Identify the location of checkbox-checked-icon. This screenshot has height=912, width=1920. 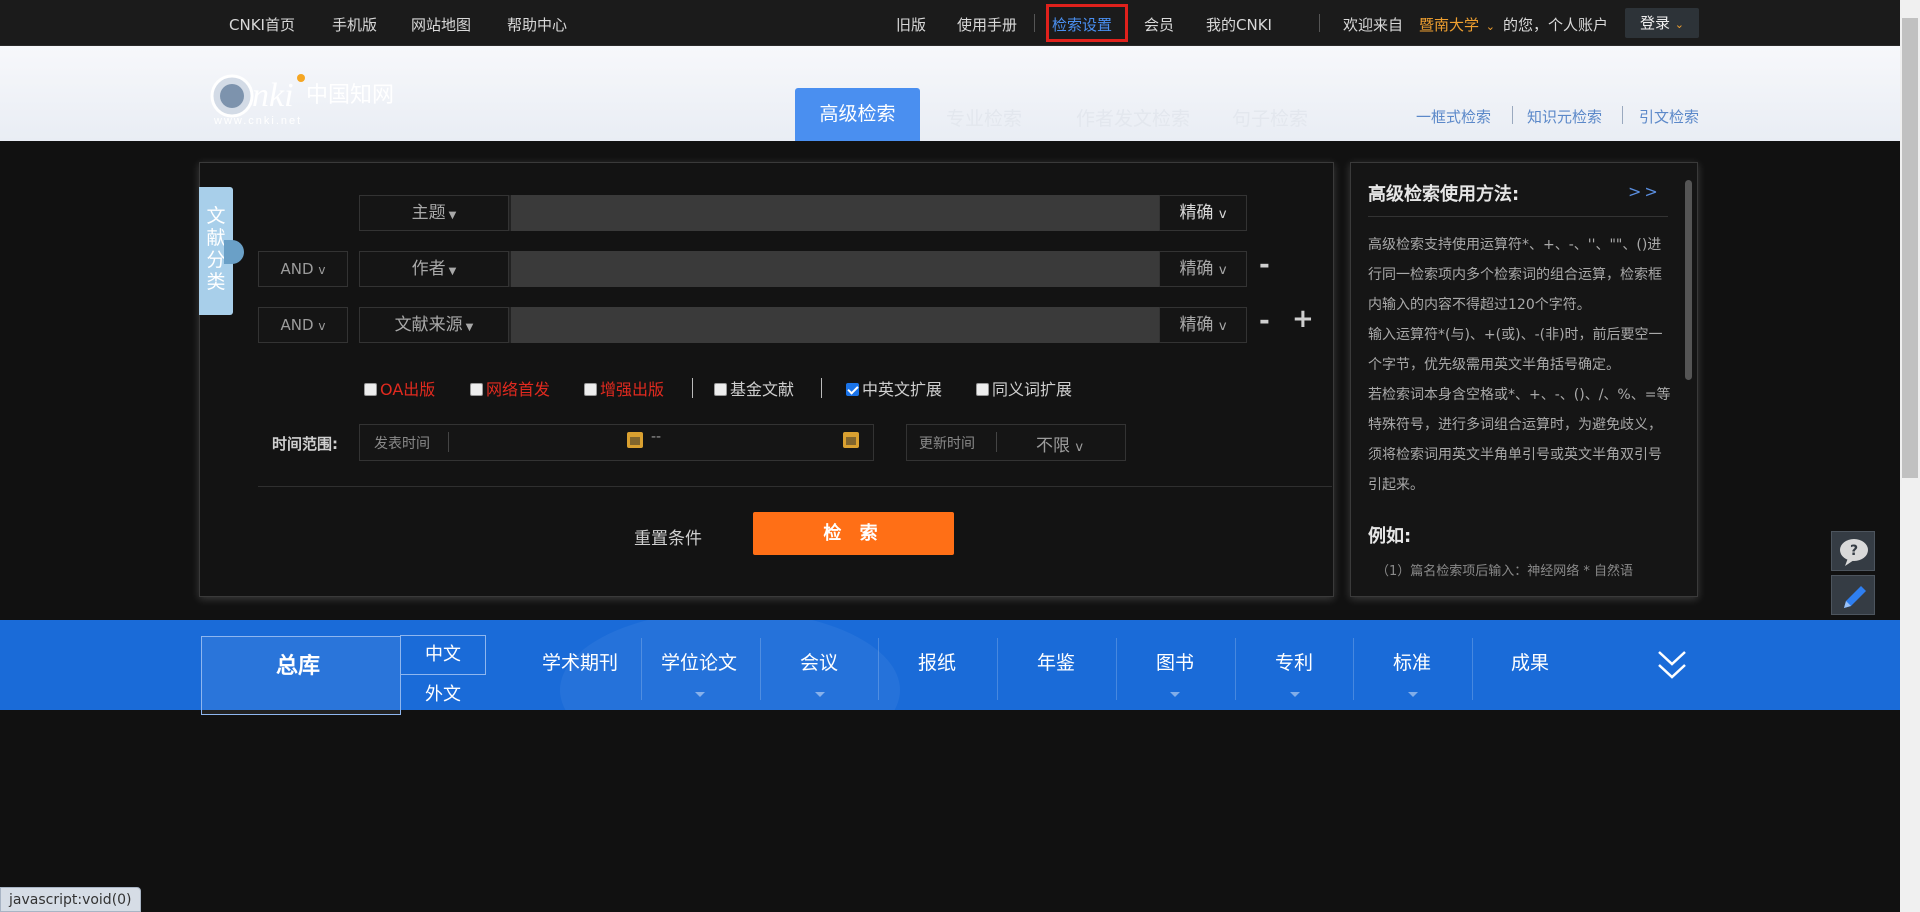
(852, 389).